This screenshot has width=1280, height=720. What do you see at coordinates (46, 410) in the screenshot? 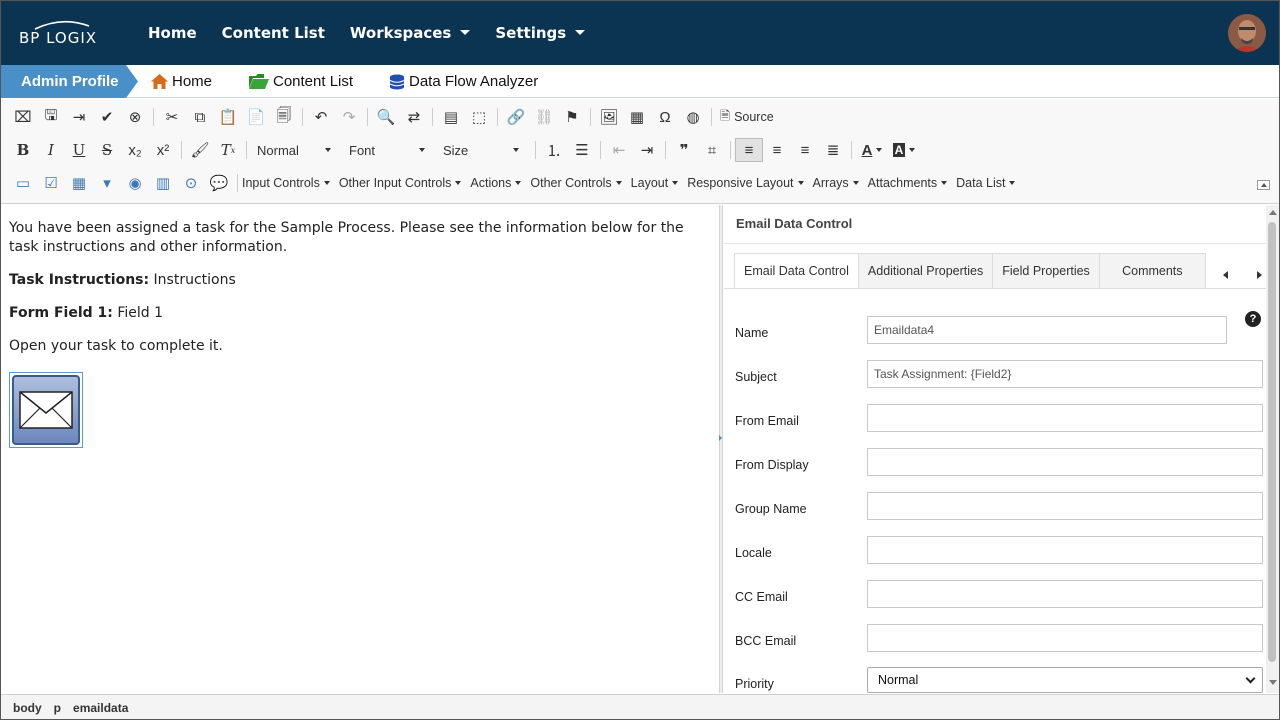
I see `email-data-control` at bounding box center [46, 410].